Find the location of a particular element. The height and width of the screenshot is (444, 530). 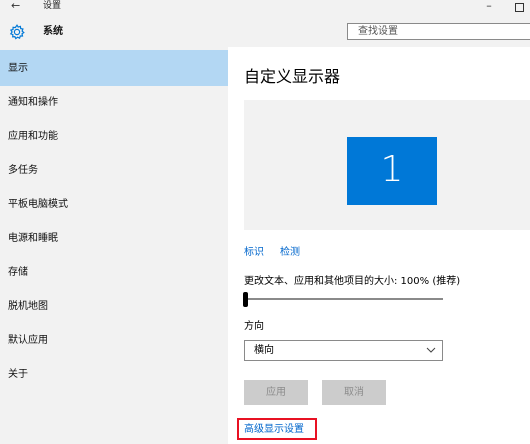

sidebar-item-label: 显示 is located at coordinates (18, 68).